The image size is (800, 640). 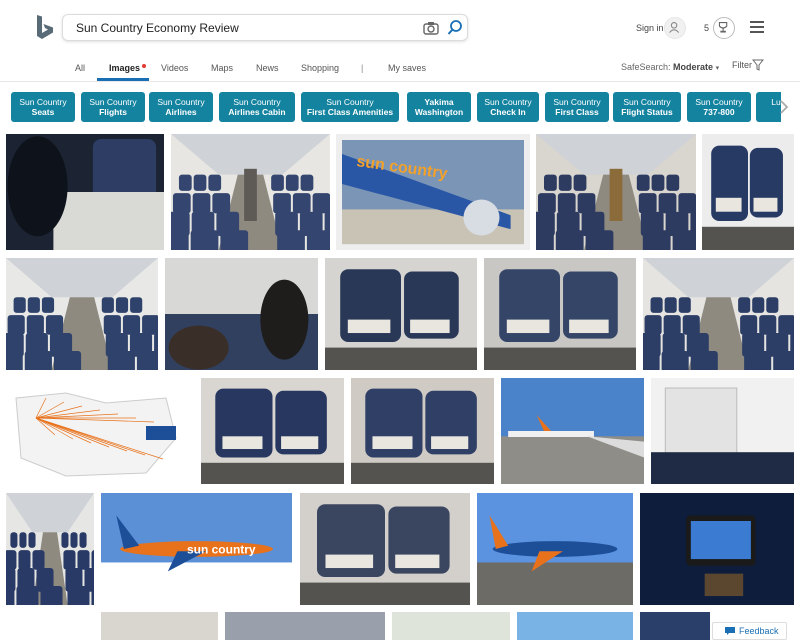 I want to click on related-search-chip: Sun Country Airlines Cabin, so click(x=257, y=107).